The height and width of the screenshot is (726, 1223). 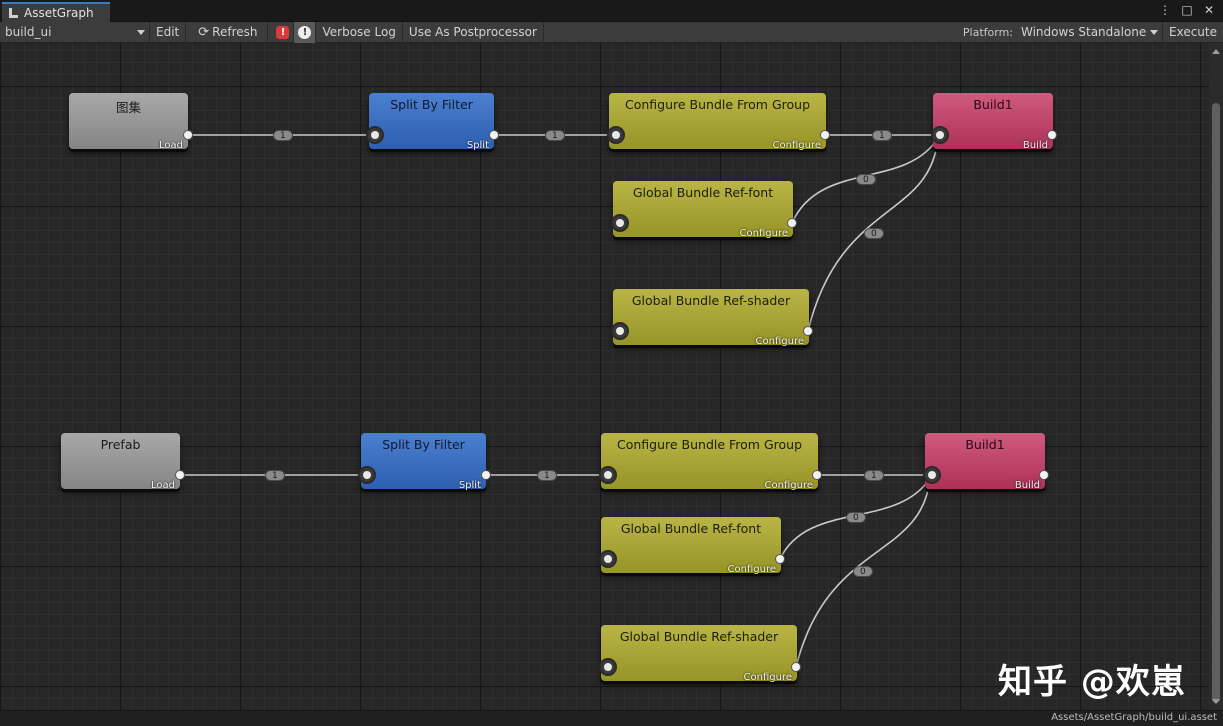 What do you see at coordinates (204, 32) in the screenshot?
I see `refresh-icon: ⟳` at bounding box center [204, 32].